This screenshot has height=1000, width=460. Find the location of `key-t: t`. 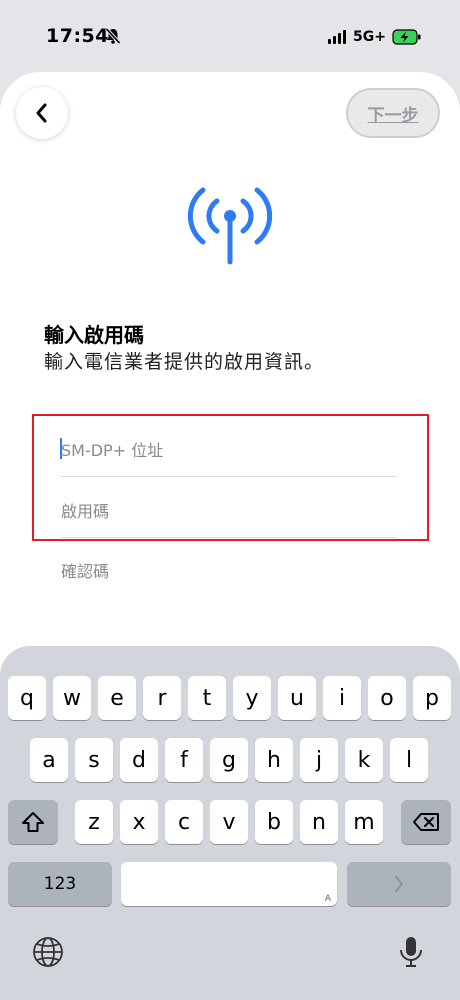

key-t: t is located at coordinates (207, 698).